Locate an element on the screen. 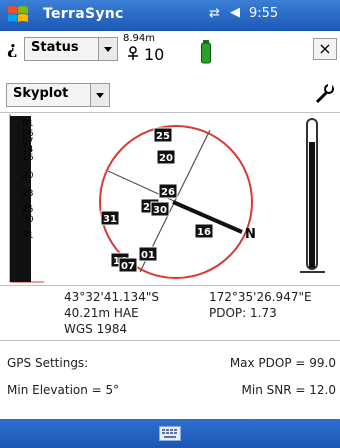  satellite-marker: 26 is located at coordinates (168, 191).